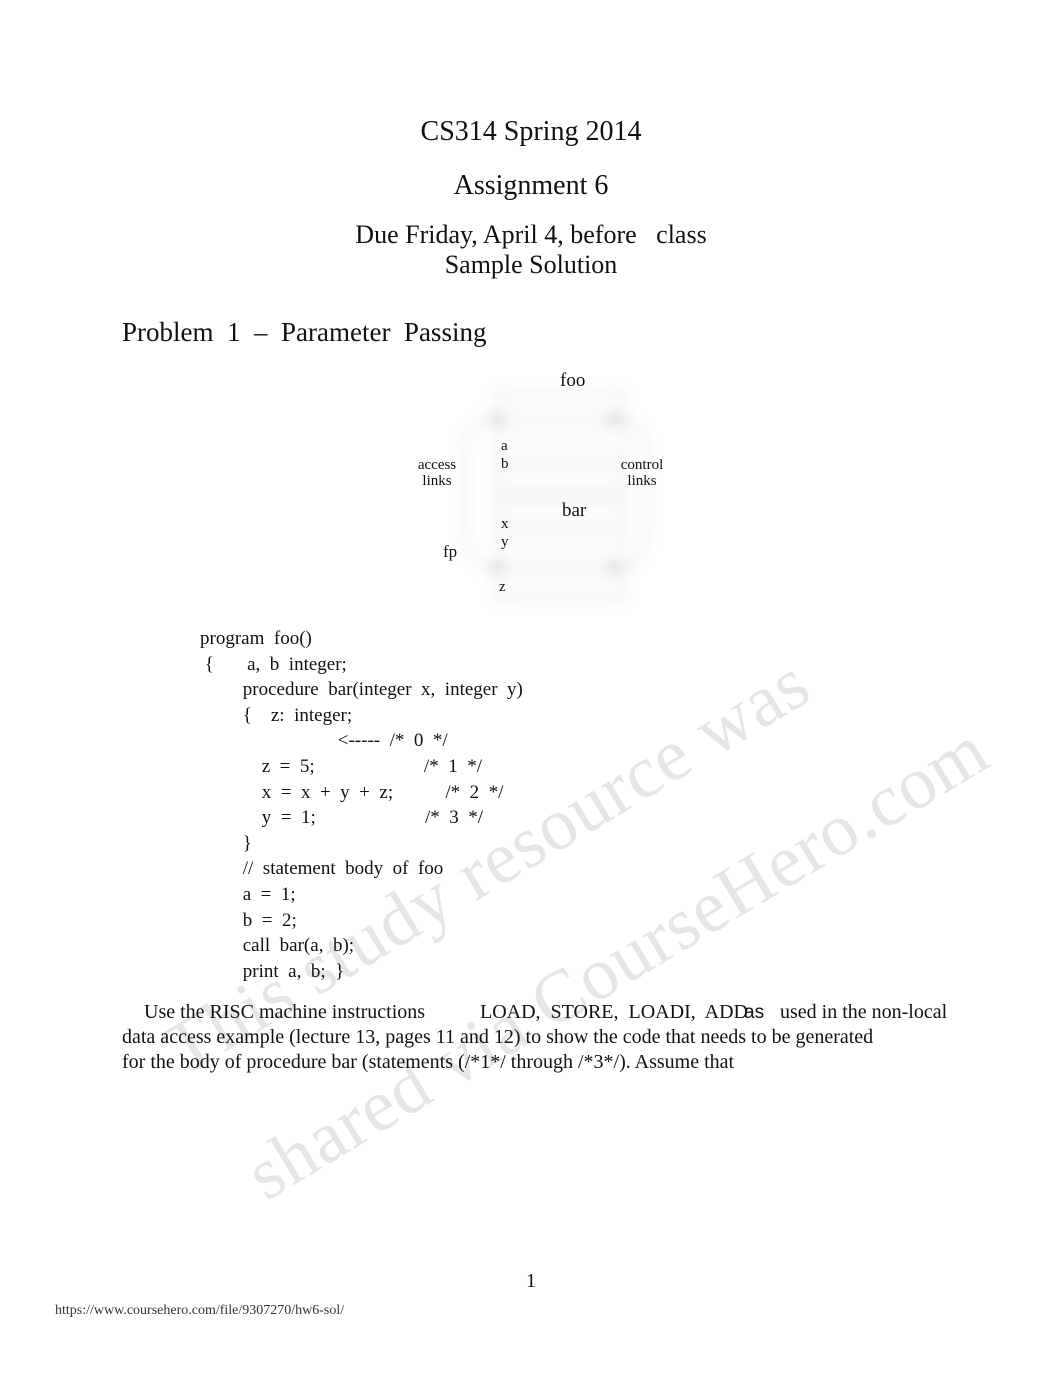 This screenshot has width=1062, height=1377. What do you see at coordinates (497, 567) in the screenshot?
I see `access-link-dot-bar` at bounding box center [497, 567].